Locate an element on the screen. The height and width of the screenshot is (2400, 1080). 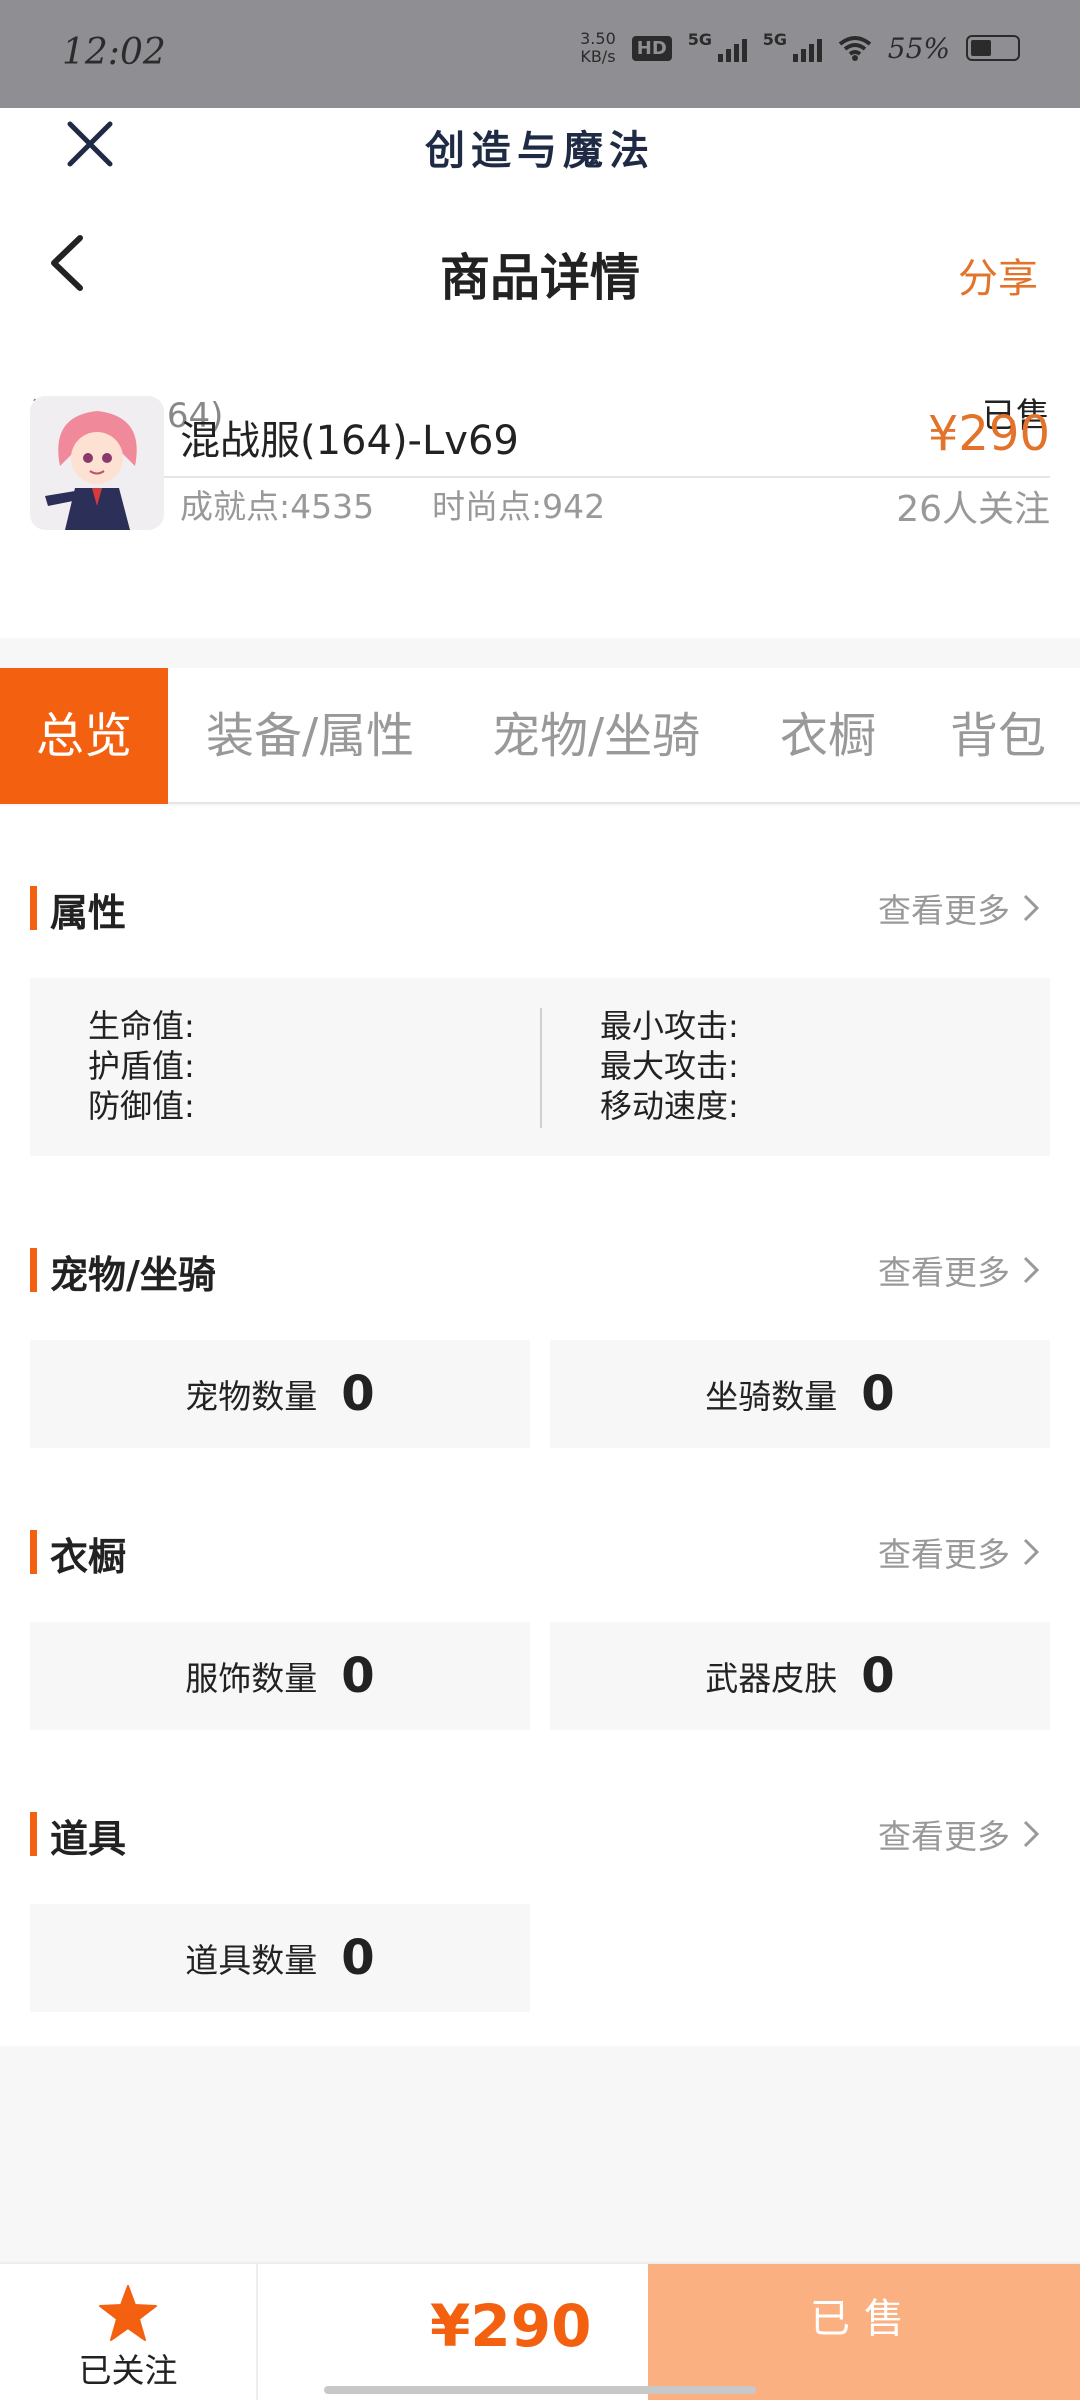
section-title-wardrobe: 衣橱 is located at coordinates (78, 1553).